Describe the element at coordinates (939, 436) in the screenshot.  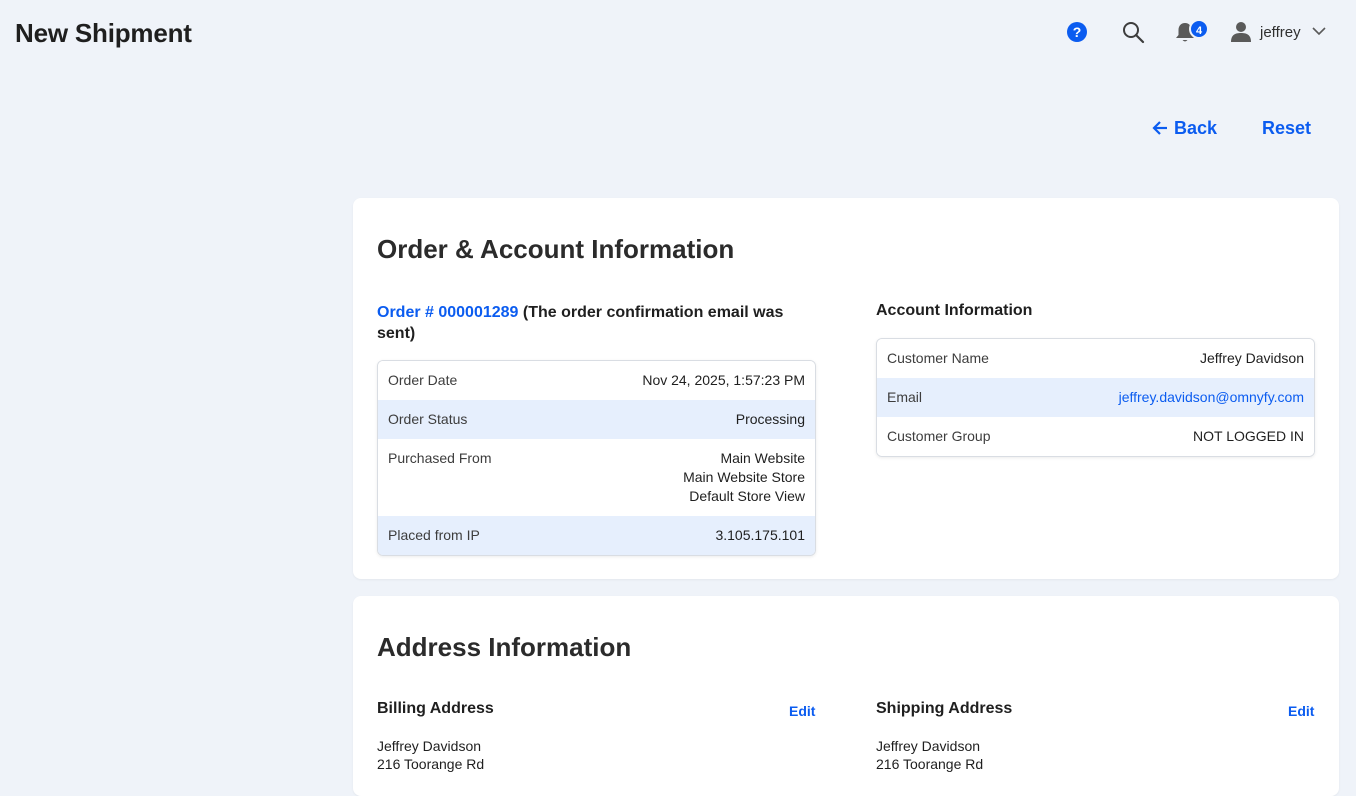
I see `customer-group-label: Customer Group` at that location.